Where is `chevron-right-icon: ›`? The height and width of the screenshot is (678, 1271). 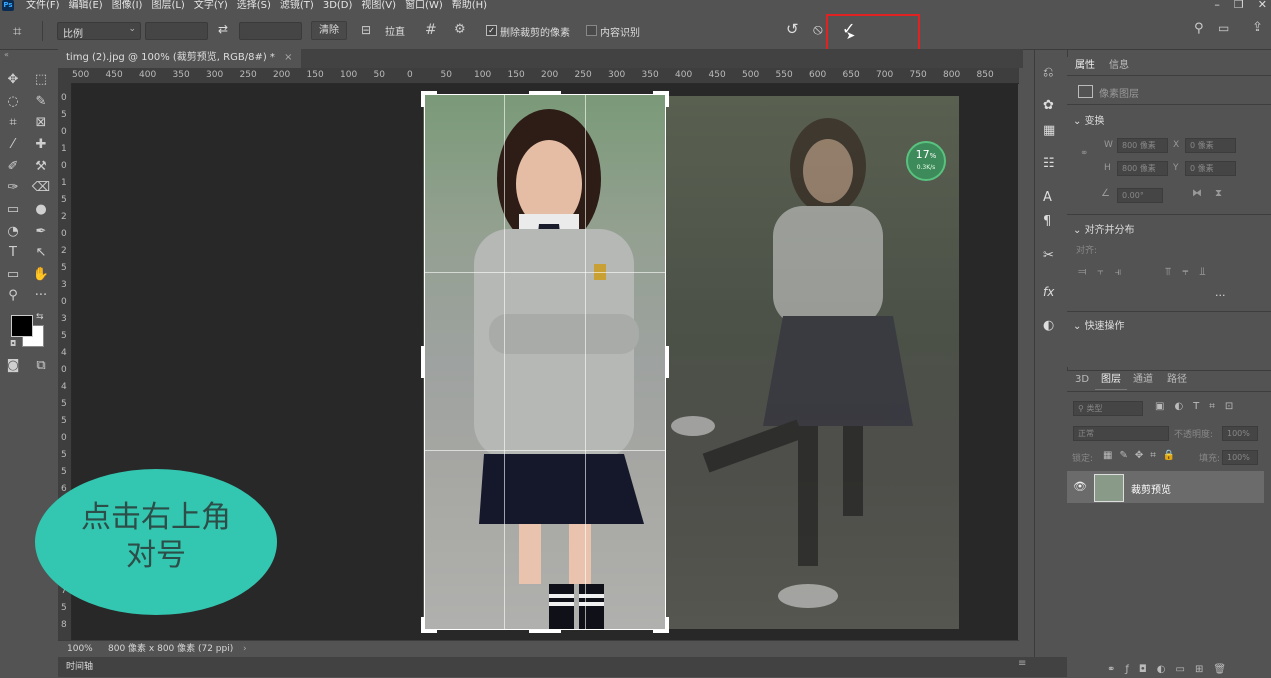
chevron-right-icon: › is located at coordinates (245, 649).